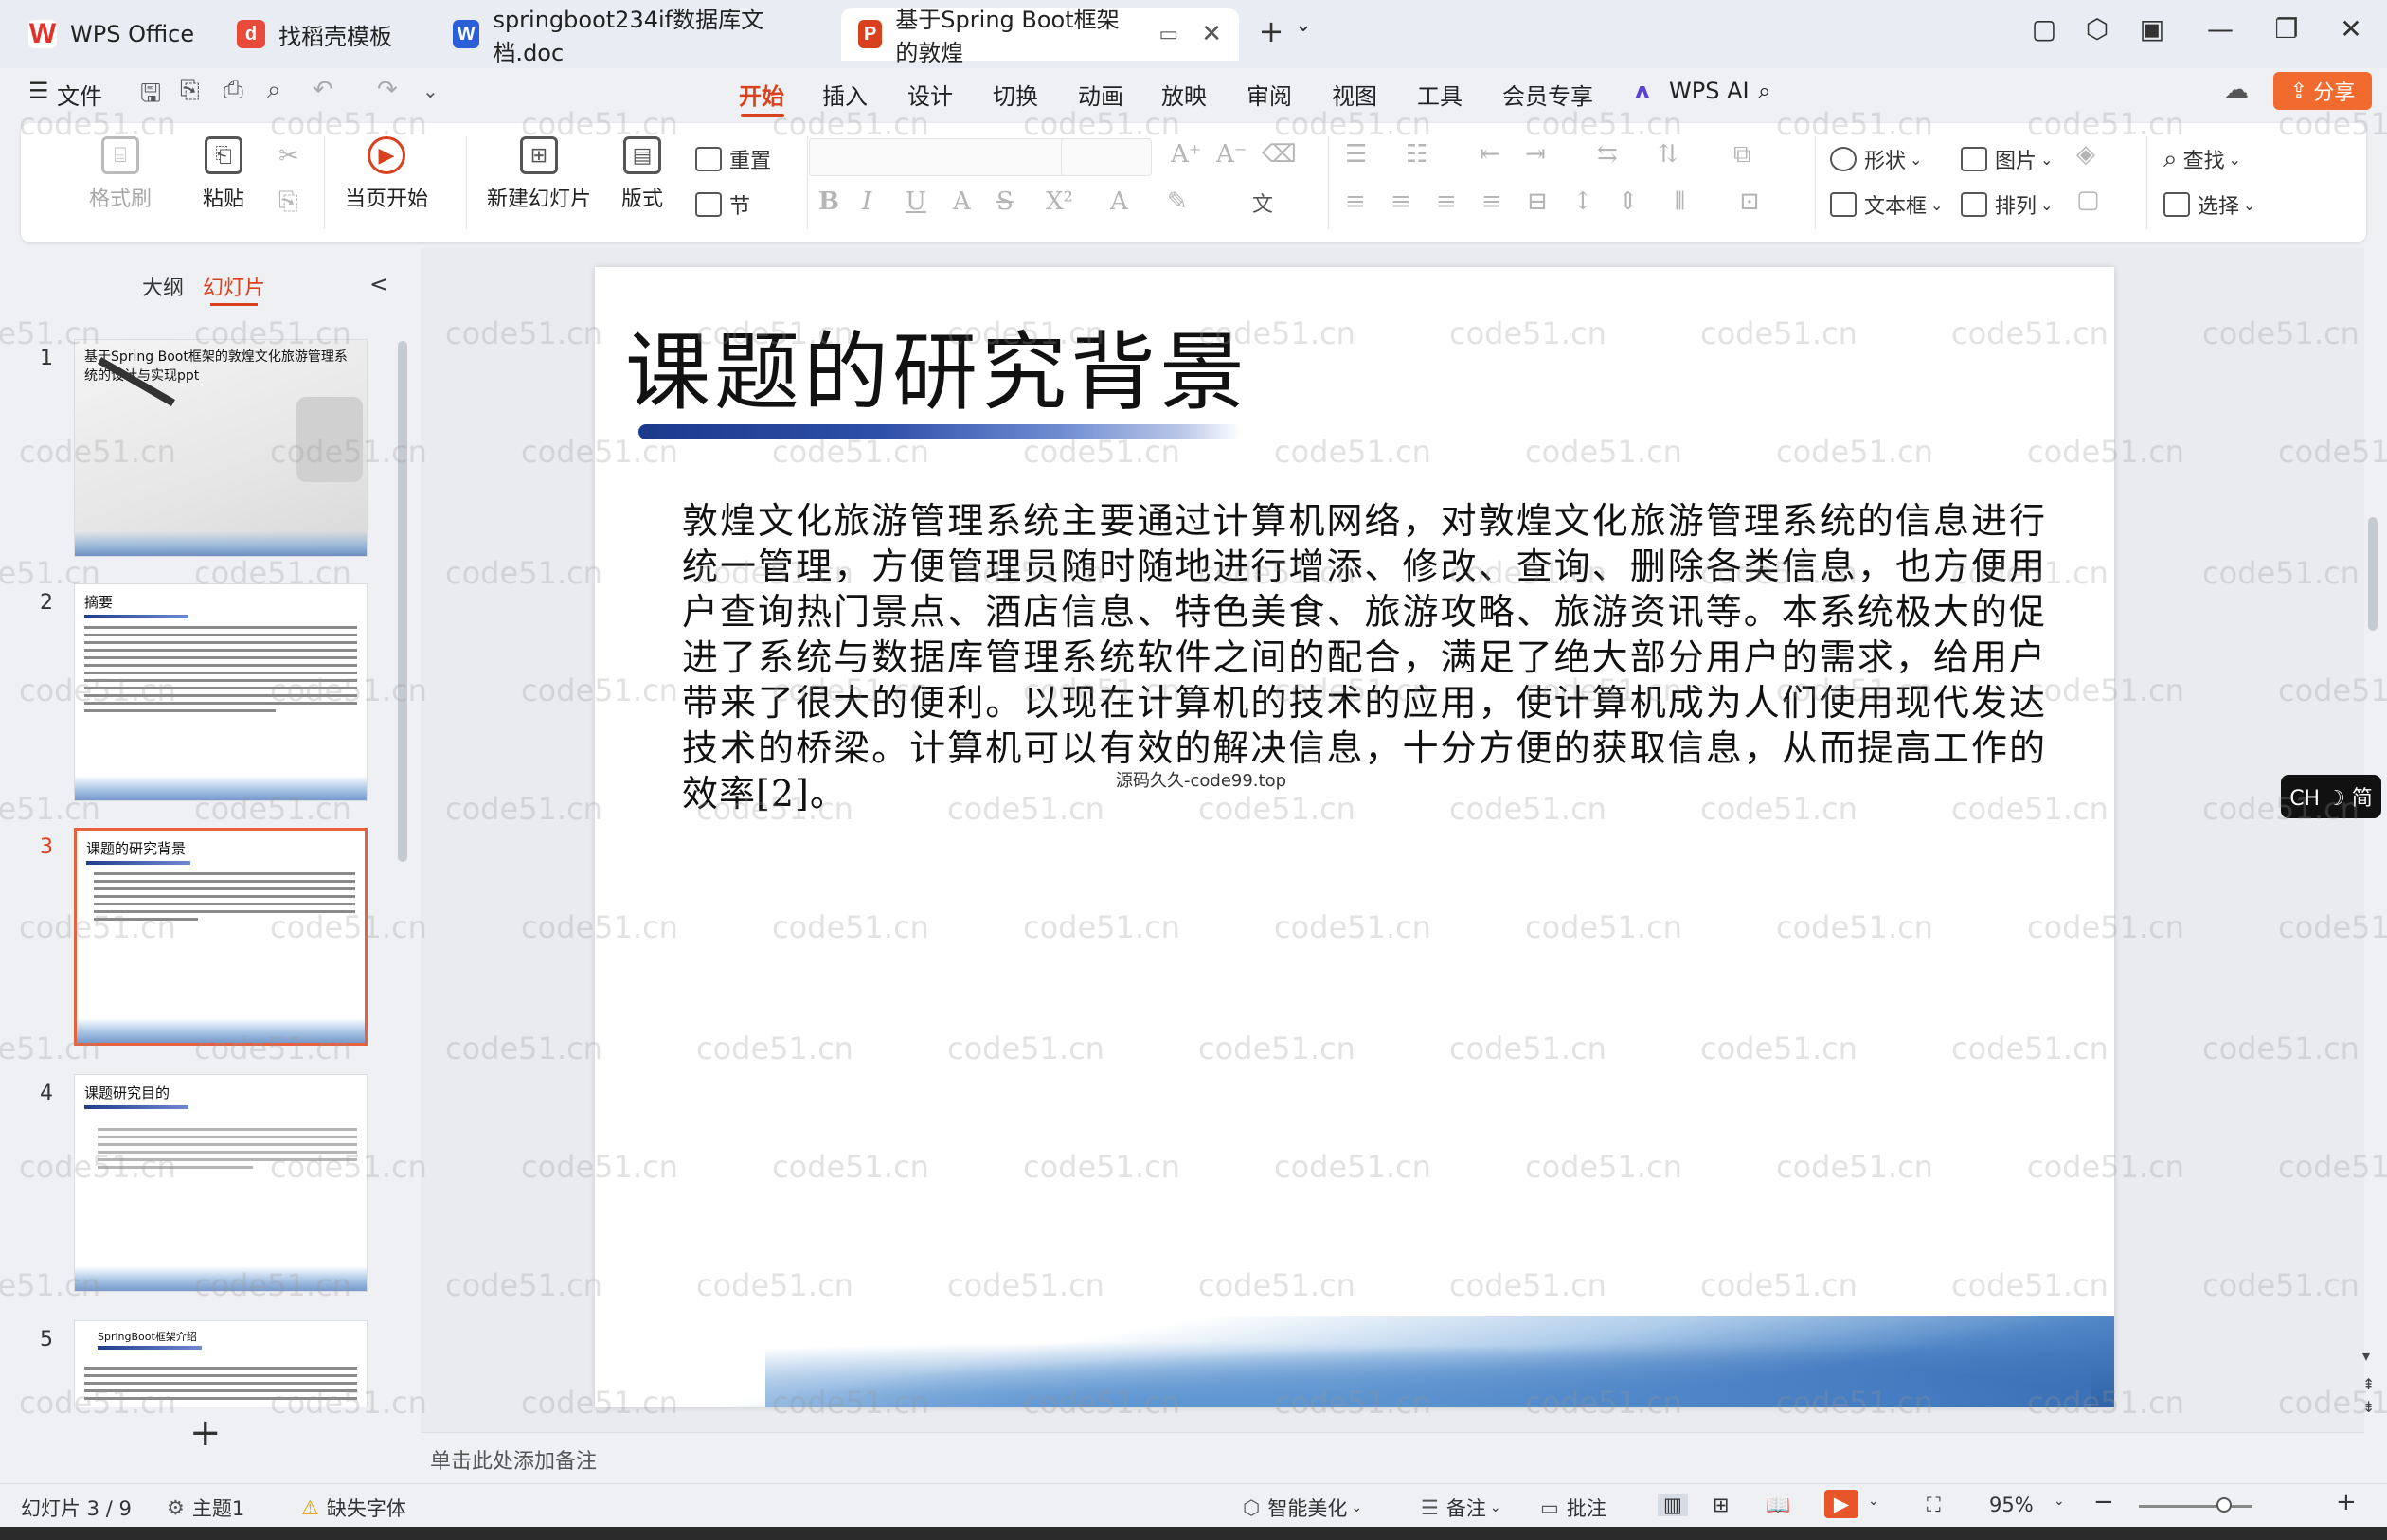  What do you see at coordinates (234, 286) in the screenshot?
I see `tab-slides: 幻灯片` at bounding box center [234, 286].